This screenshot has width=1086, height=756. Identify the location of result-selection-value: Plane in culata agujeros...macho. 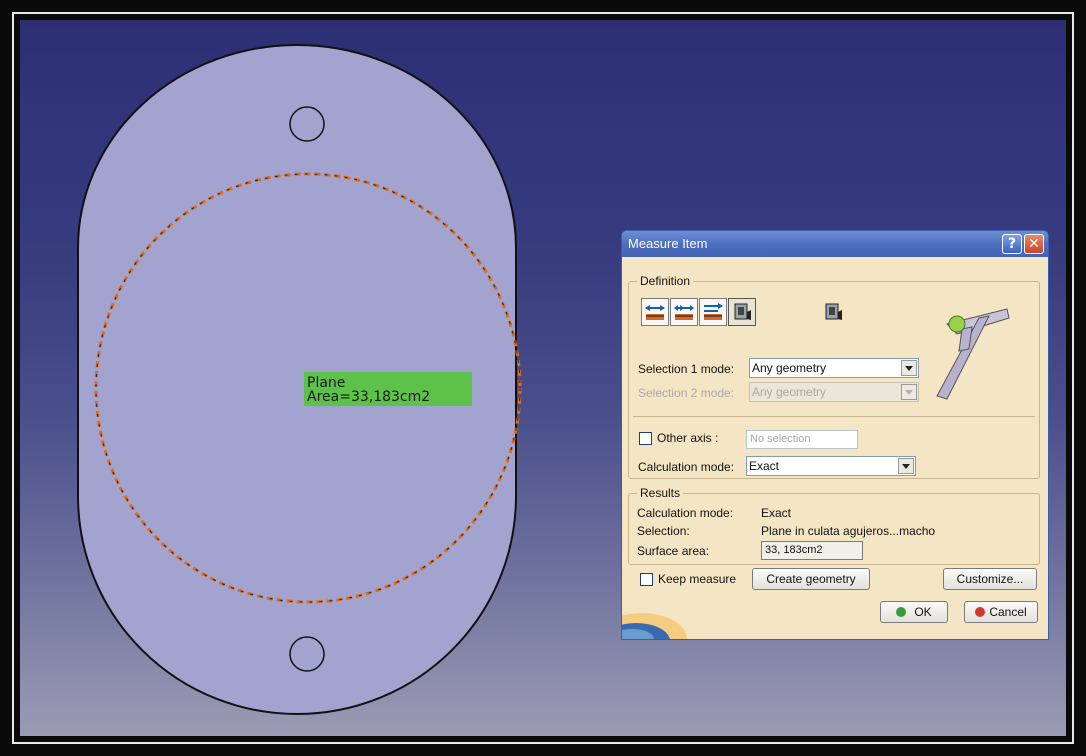
(848, 531).